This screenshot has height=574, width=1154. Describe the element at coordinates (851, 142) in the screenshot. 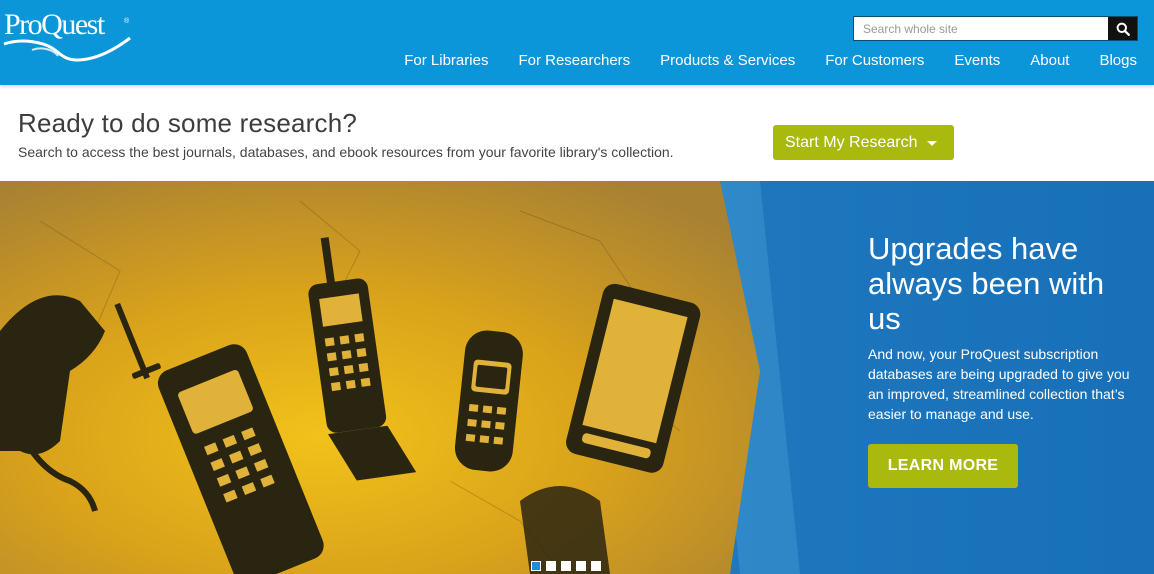

I see `start-my-research-label: Start My Research` at that location.